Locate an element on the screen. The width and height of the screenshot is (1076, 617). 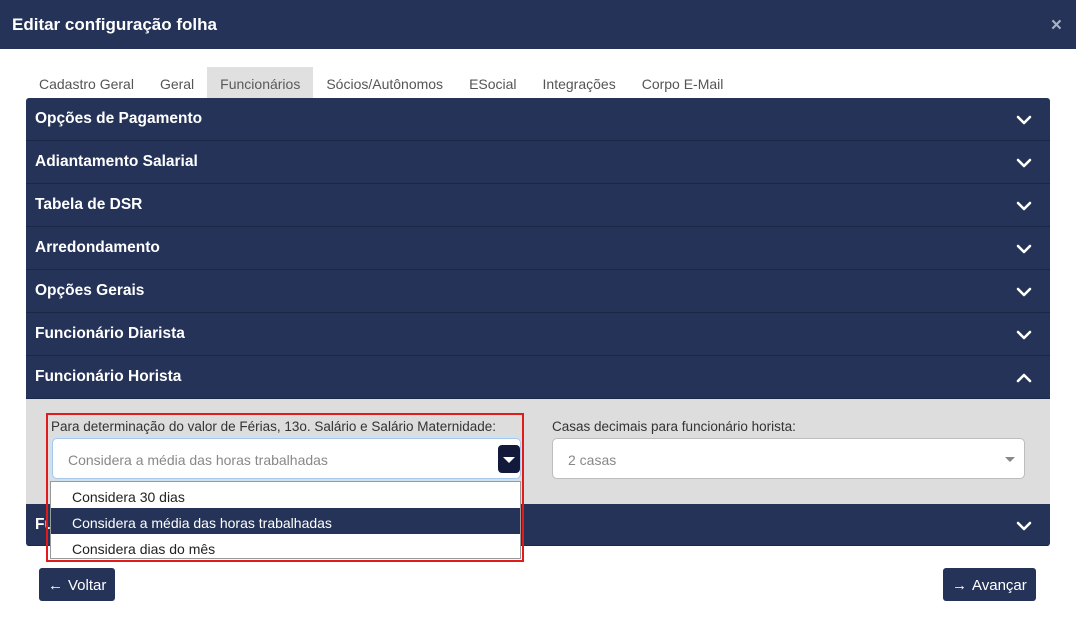
option-considera-media-horas: Considera a média das horas trabalhadas is located at coordinates (285, 521).